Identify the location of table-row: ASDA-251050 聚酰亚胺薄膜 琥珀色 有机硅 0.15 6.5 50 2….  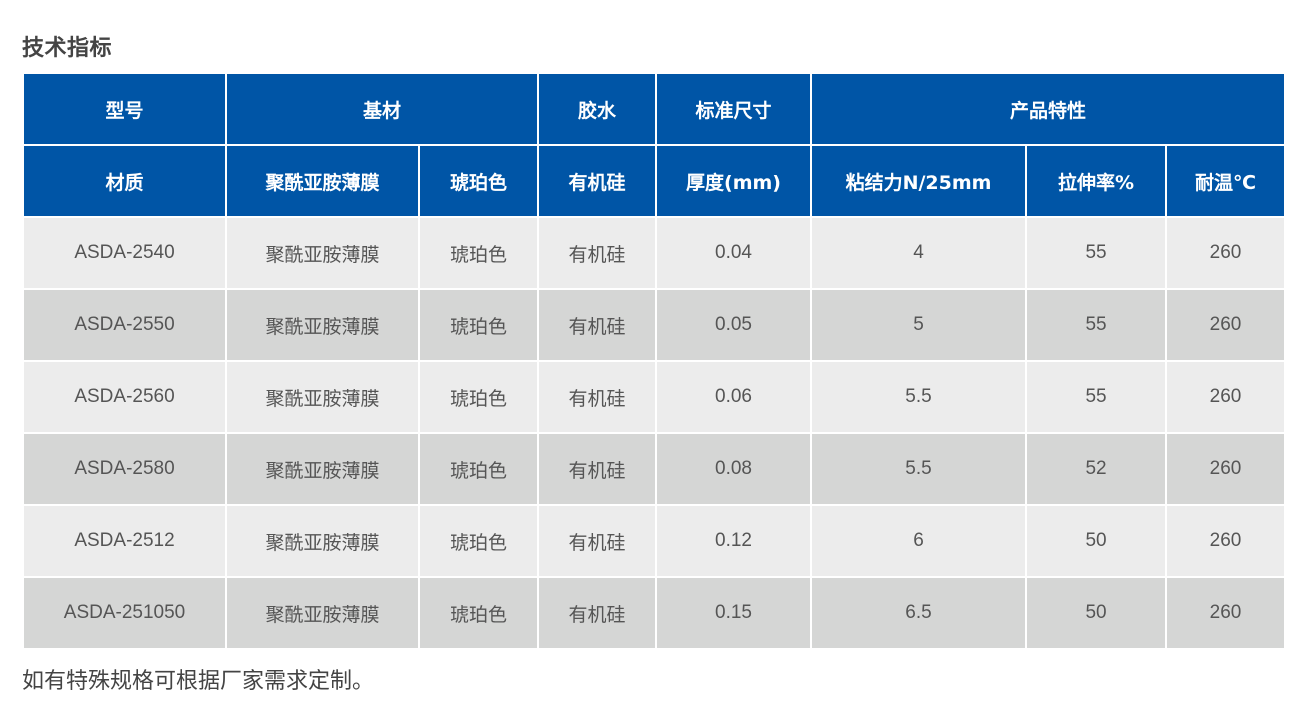
(654, 613).